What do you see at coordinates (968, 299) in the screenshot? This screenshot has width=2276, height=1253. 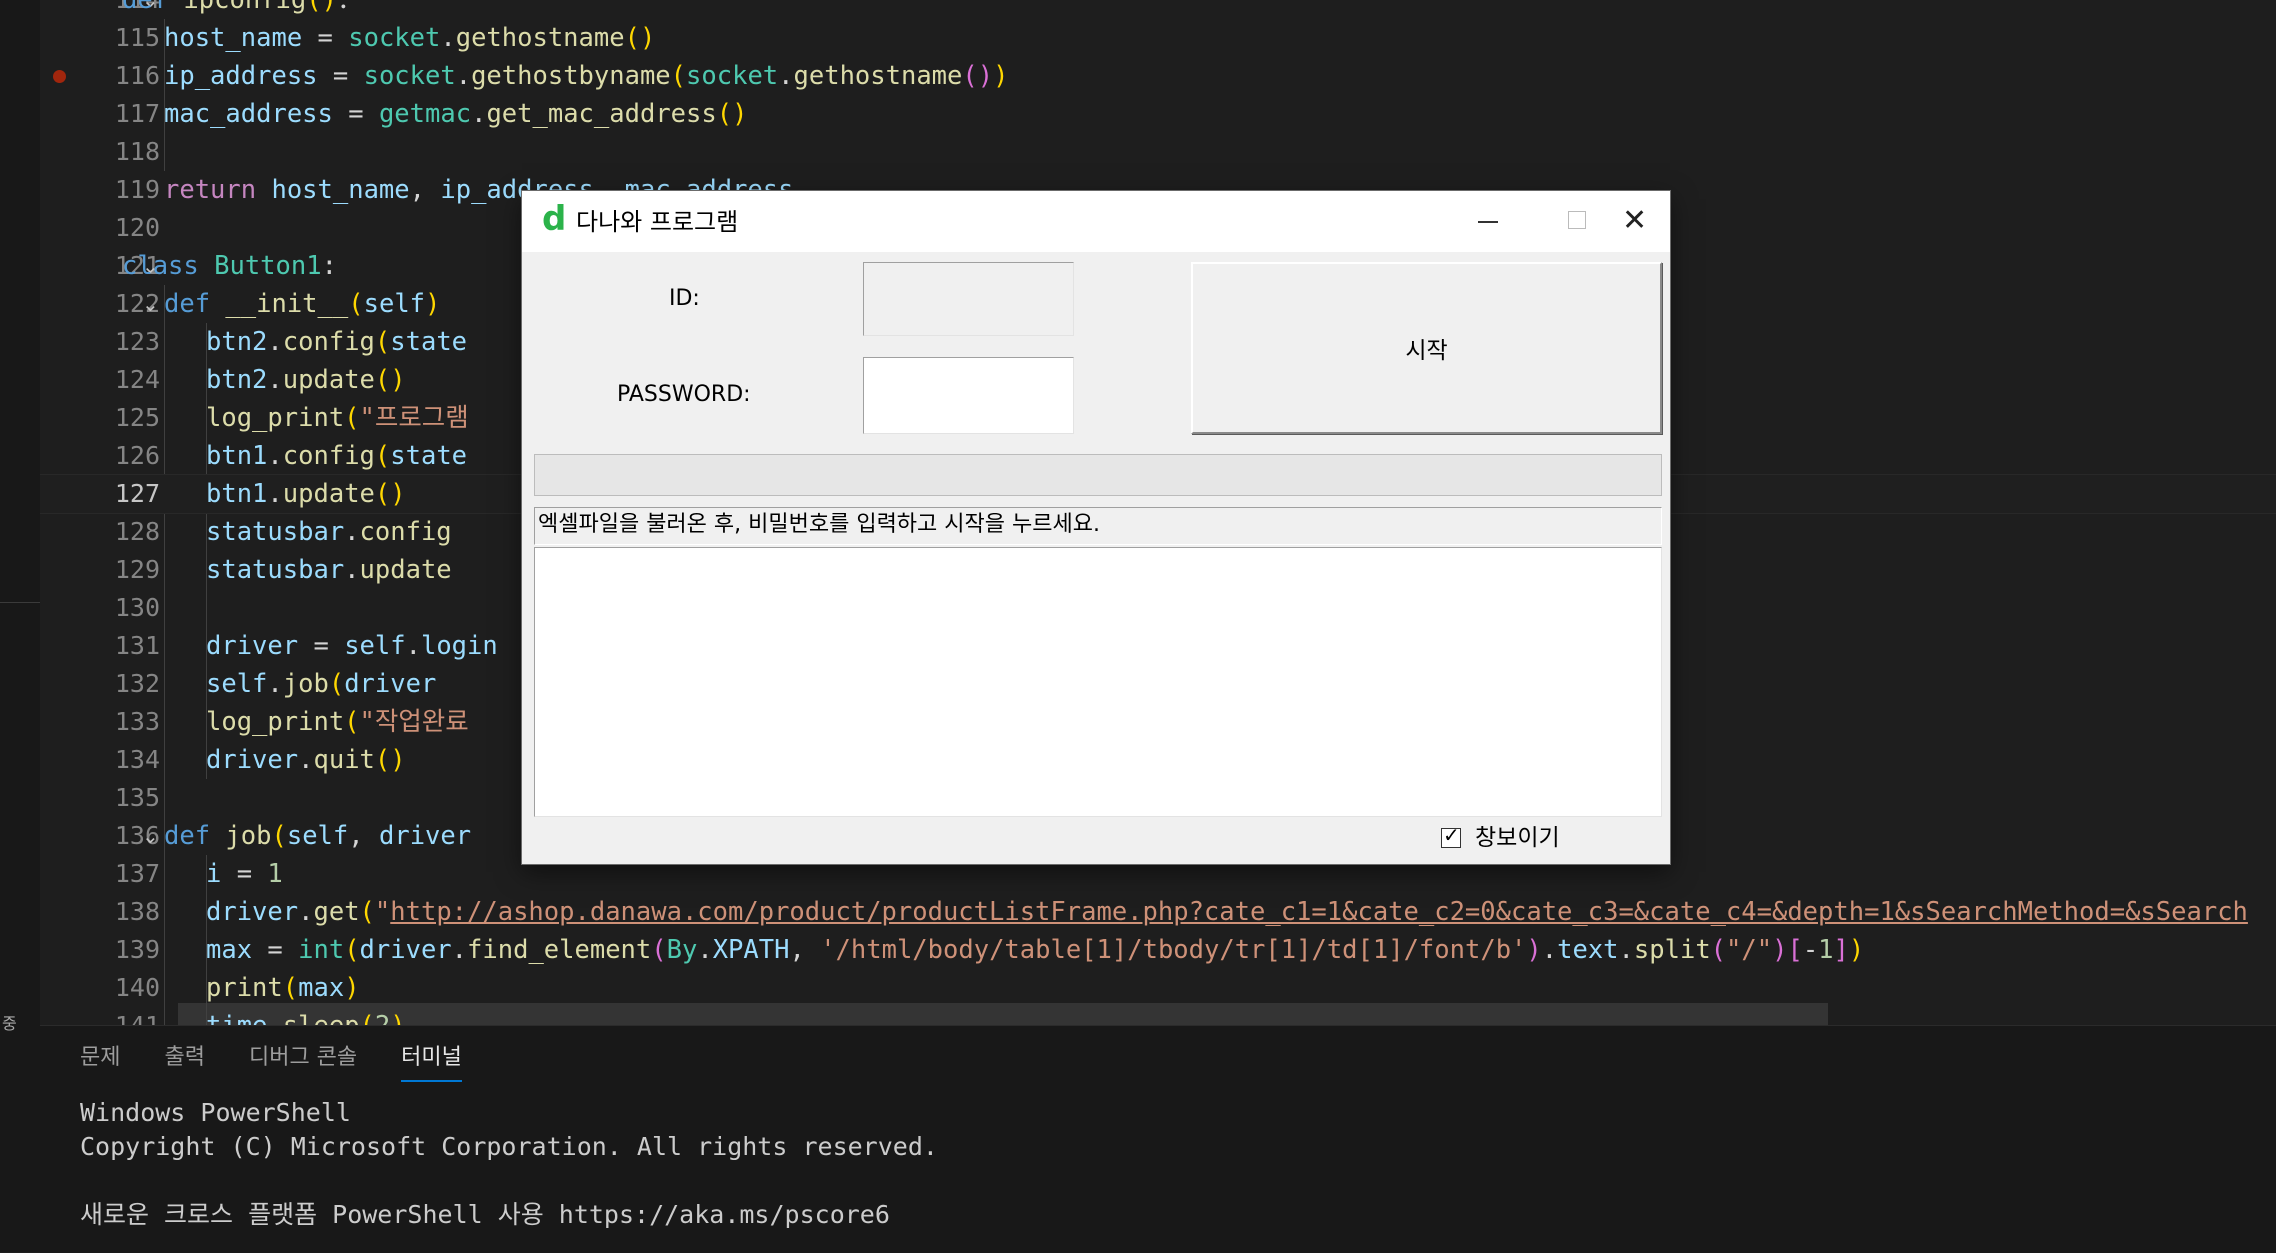 I see `id-input` at bounding box center [968, 299].